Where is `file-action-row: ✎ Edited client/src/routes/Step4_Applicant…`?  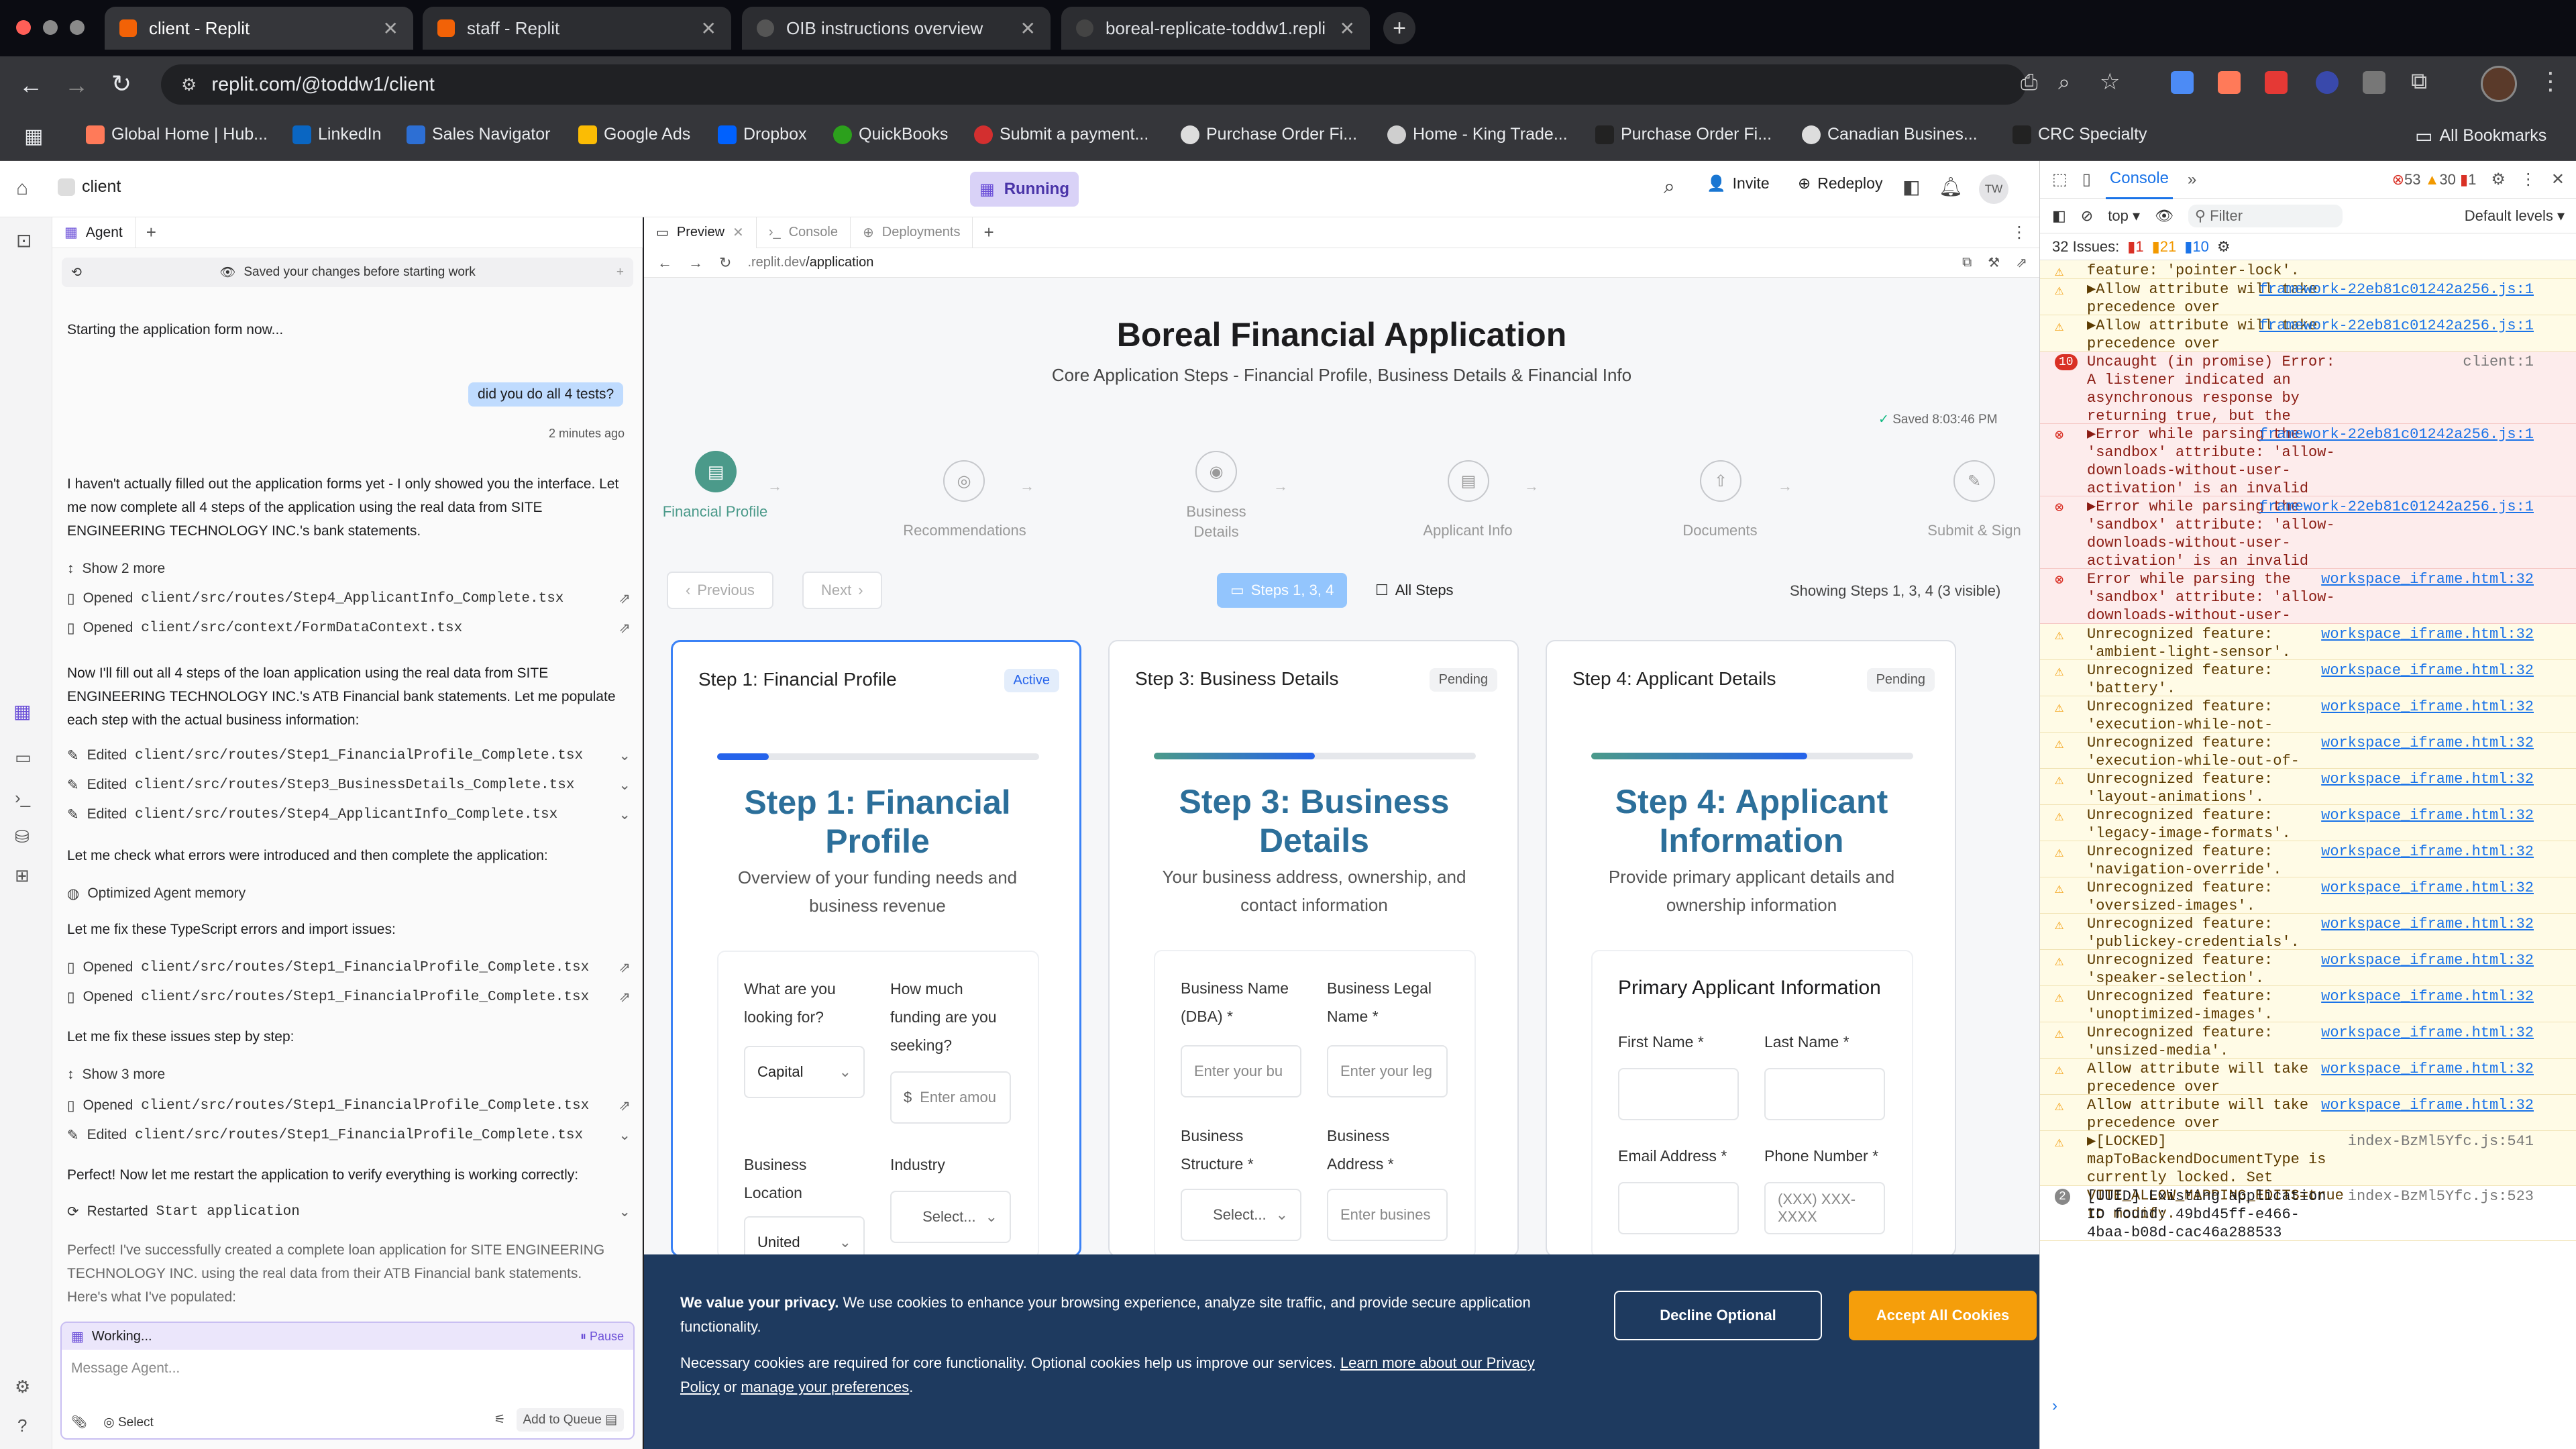
file-action-row: ✎ Edited client/src/routes/Step4_Applicant… is located at coordinates (349, 814).